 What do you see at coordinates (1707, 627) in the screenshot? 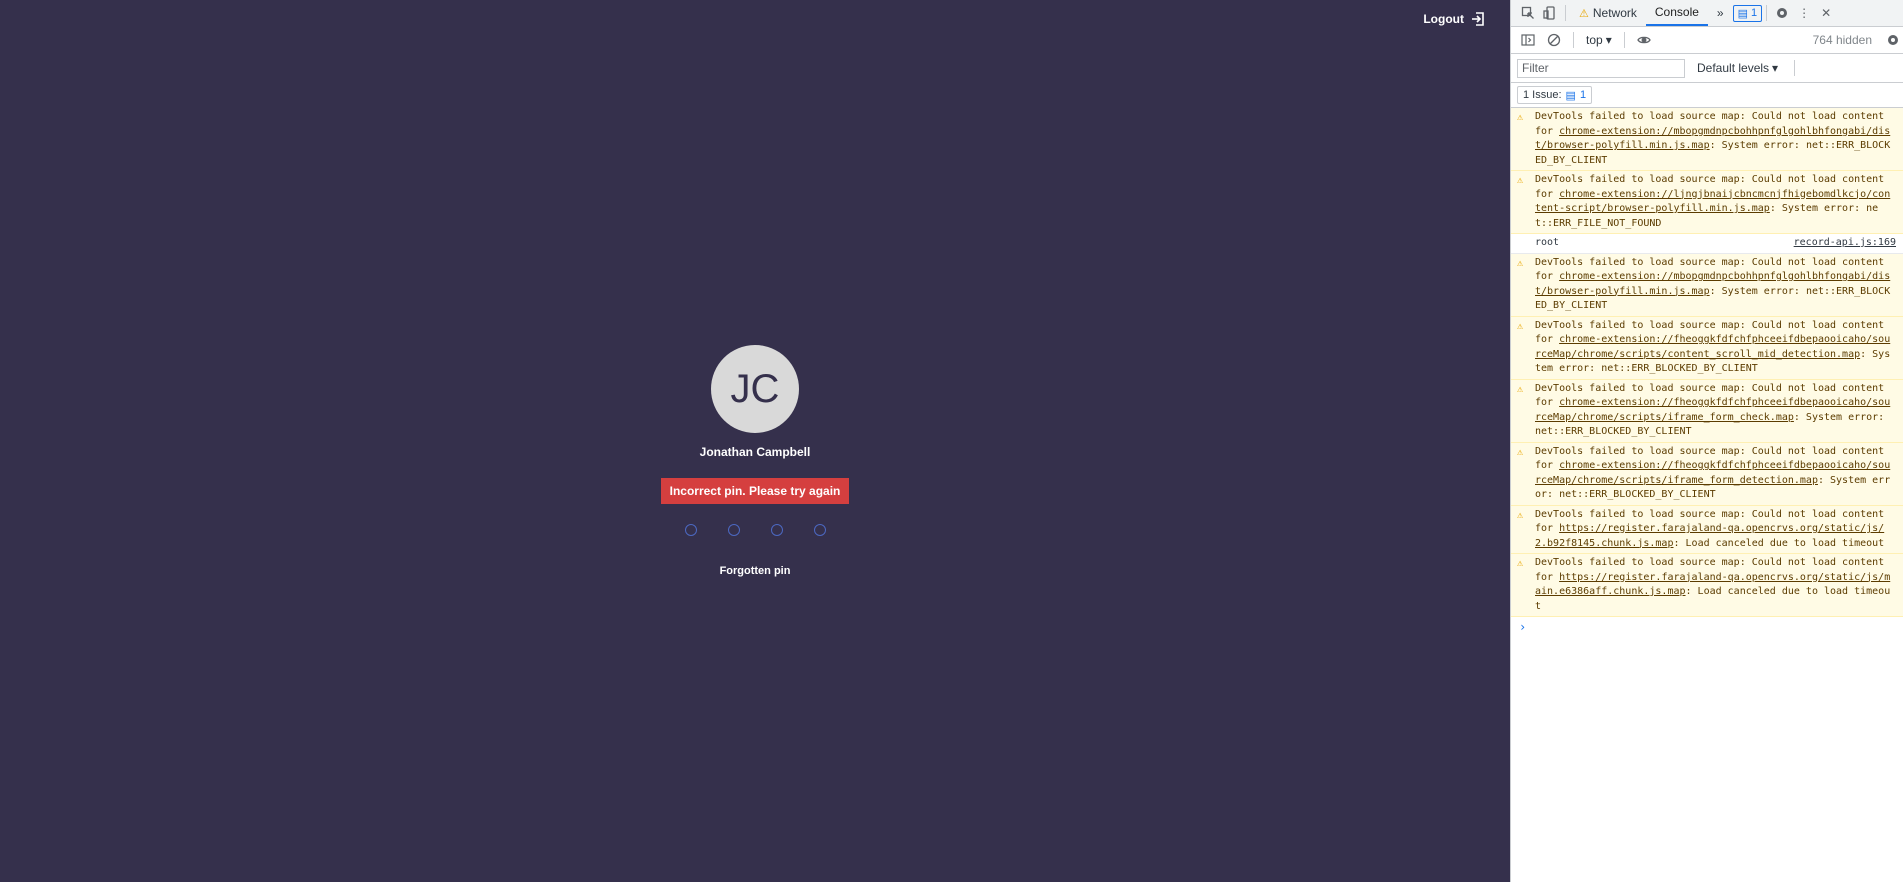
I see `console-prompt: ›` at bounding box center [1707, 627].